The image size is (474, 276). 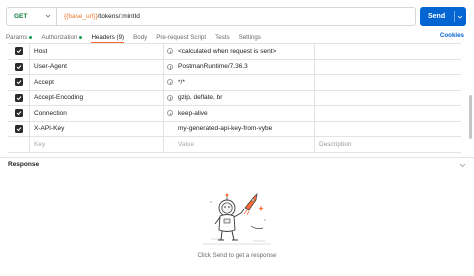 What do you see at coordinates (245, 128) in the screenshot?
I see `header-value: my-generated-api-key-from-vybe` at bounding box center [245, 128].